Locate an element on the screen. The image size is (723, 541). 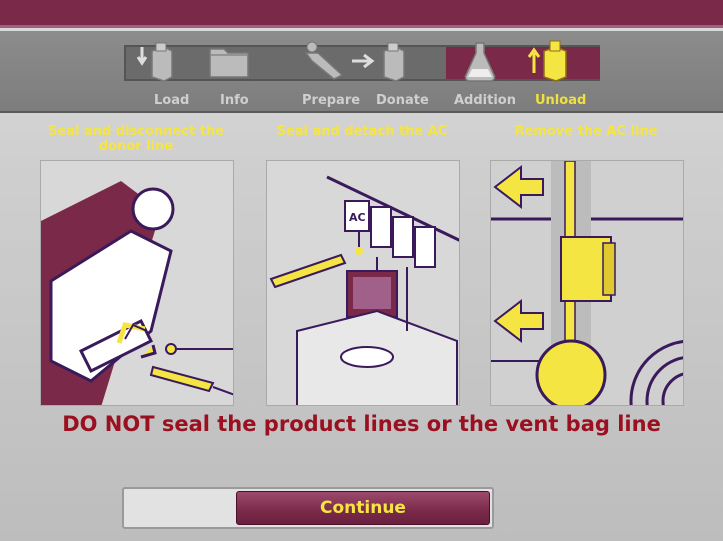
addition-flask-icon is located at coordinates (480, 62).